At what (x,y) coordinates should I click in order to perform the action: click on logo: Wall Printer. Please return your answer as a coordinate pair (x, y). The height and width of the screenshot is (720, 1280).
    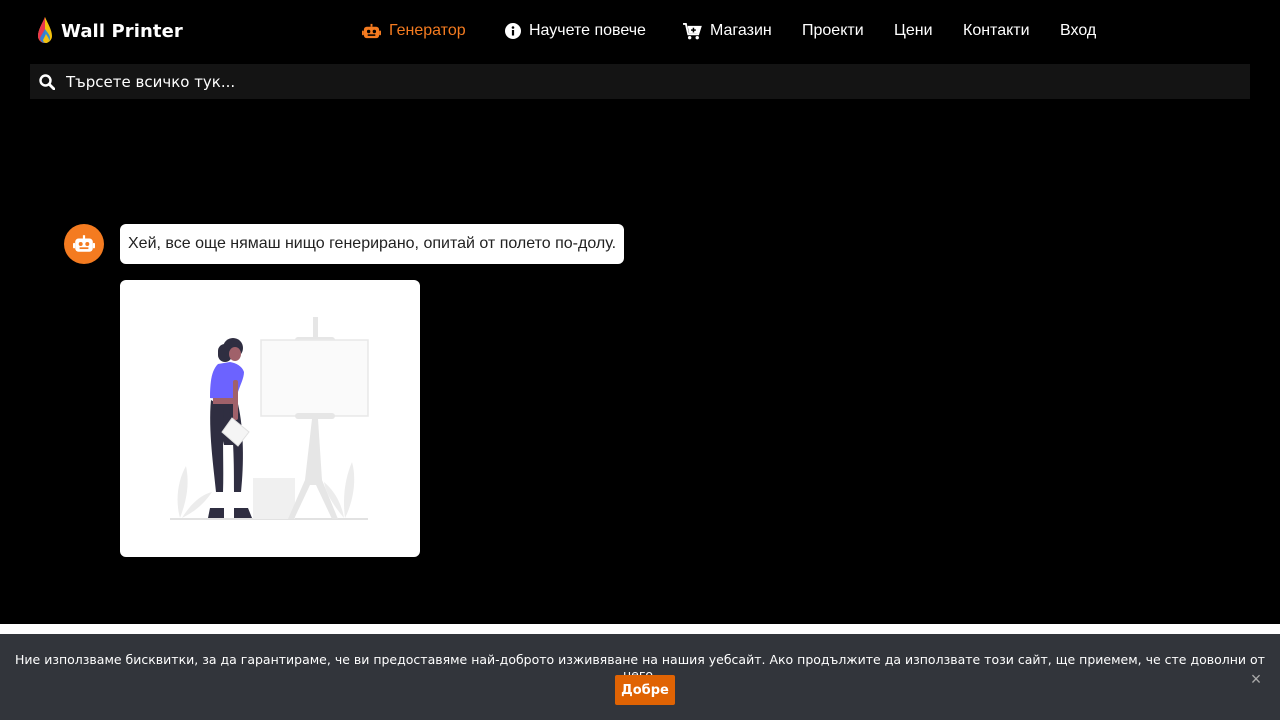
    Looking at the image, I should click on (109, 31).